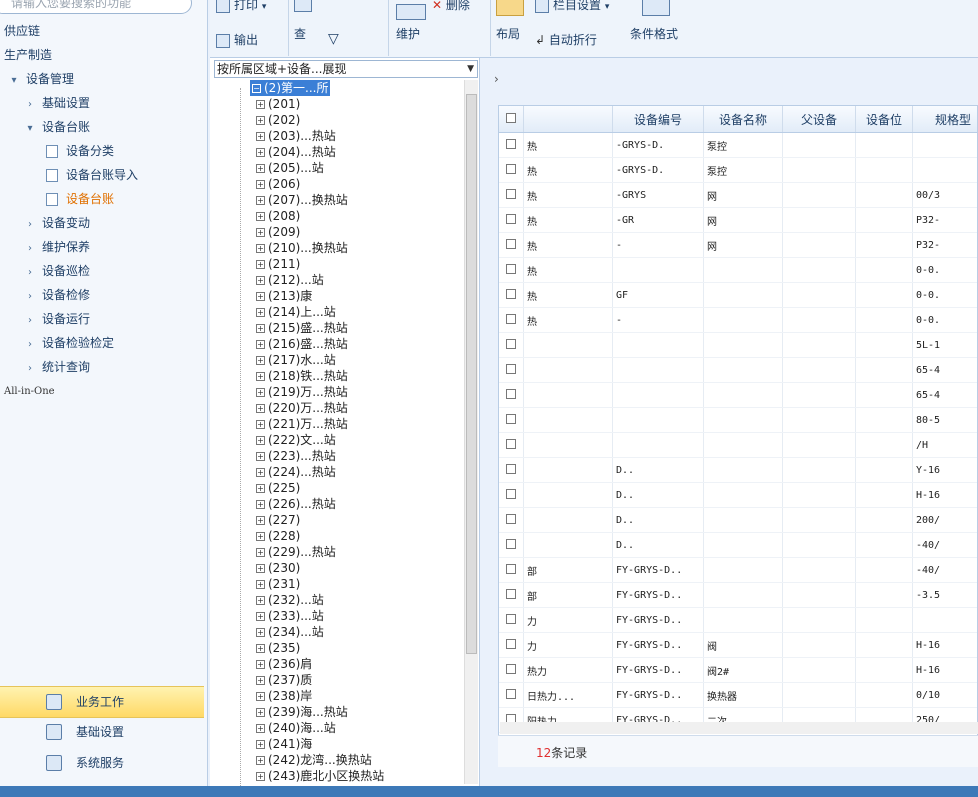 The height and width of the screenshot is (797, 978). Describe the element at coordinates (278, 104) in the screenshot. I see `tree-node: + (201)` at that location.